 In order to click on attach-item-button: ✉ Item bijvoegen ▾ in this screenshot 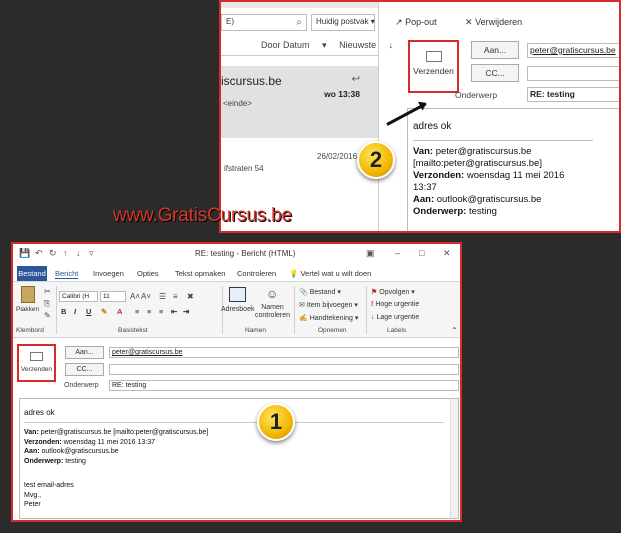, I will do `click(328, 305)`.